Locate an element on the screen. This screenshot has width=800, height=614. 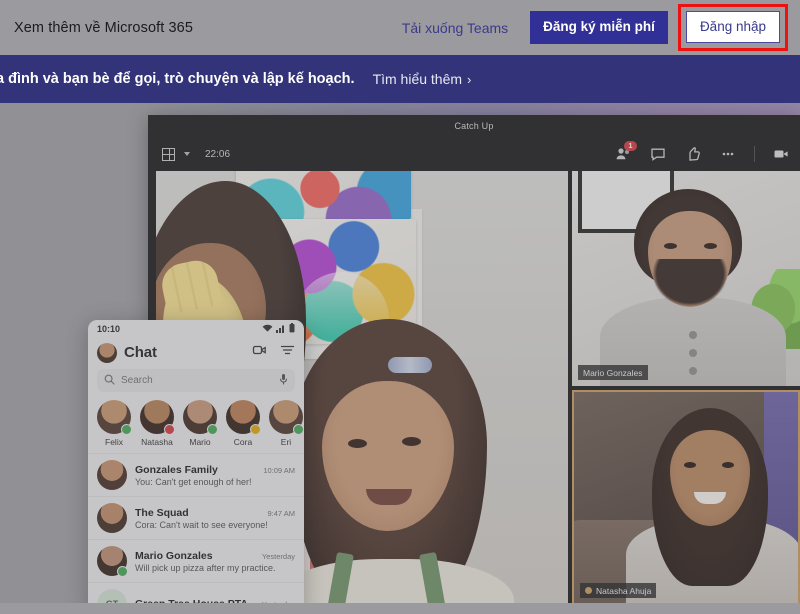
child-eye-left is located at coordinates (357, 443).